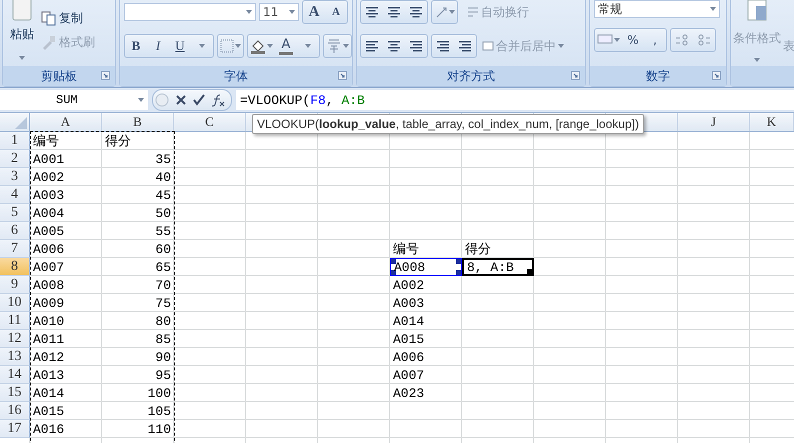 This screenshot has height=443, width=794. What do you see at coordinates (163, 339) in the screenshot?
I see `cell-text: 85` at bounding box center [163, 339].